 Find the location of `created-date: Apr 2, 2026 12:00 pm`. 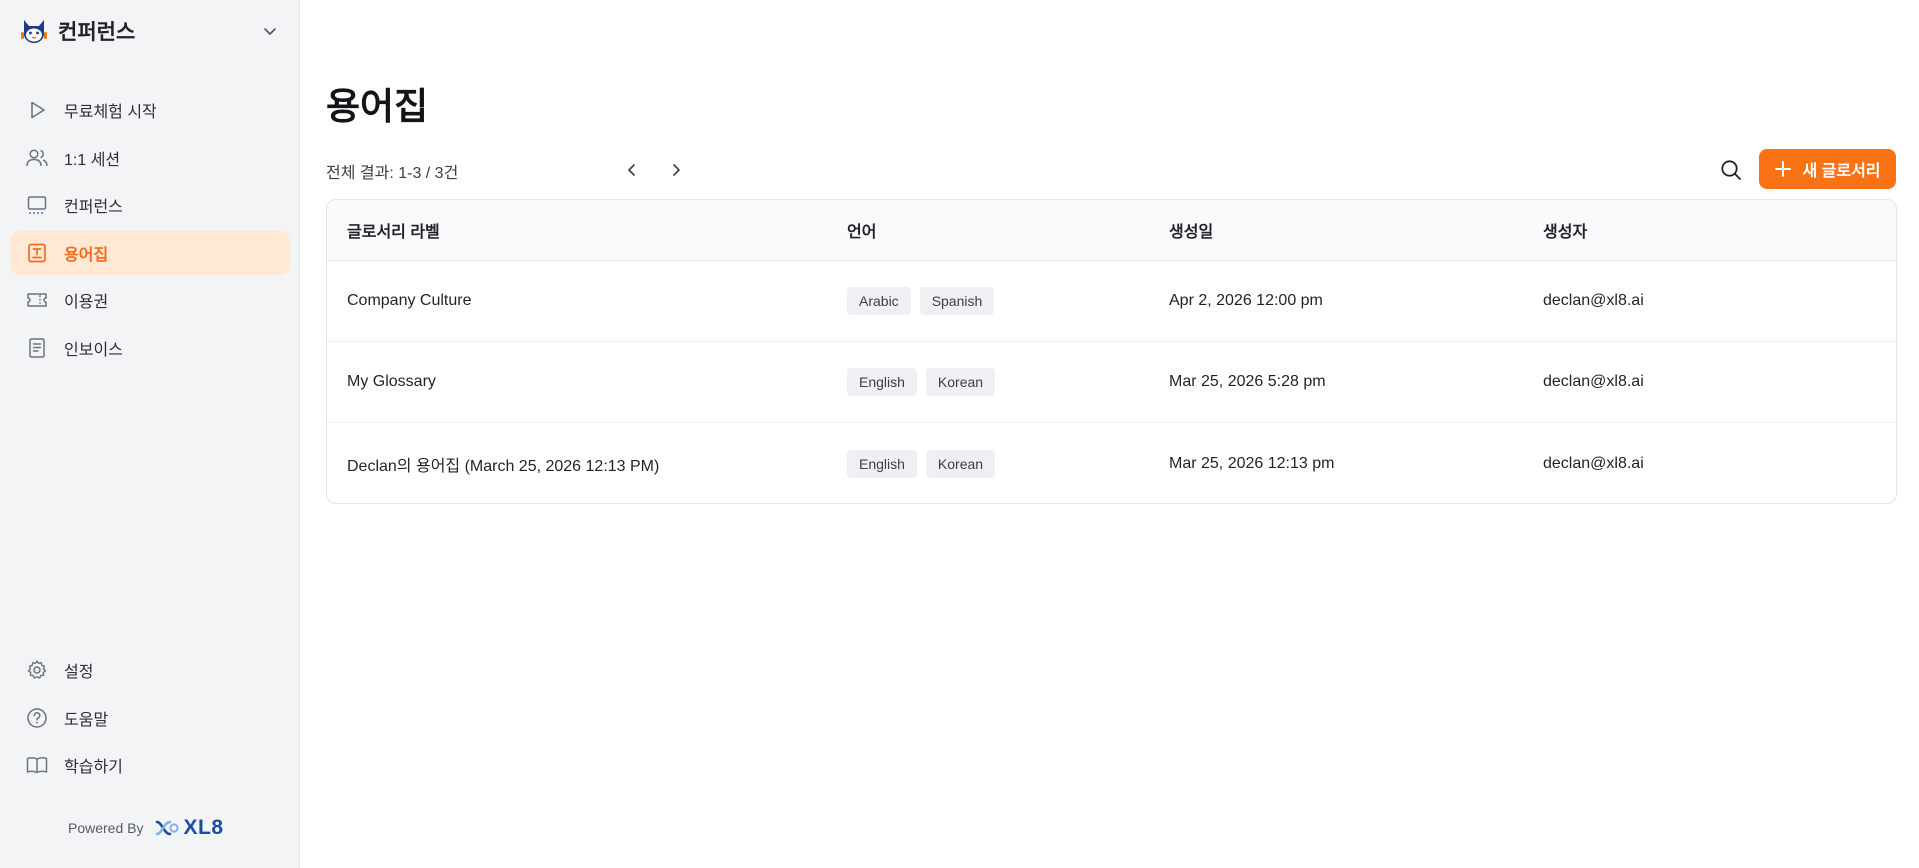

created-date: Apr 2, 2026 12:00 pm is located at coordinates (1246, 300).